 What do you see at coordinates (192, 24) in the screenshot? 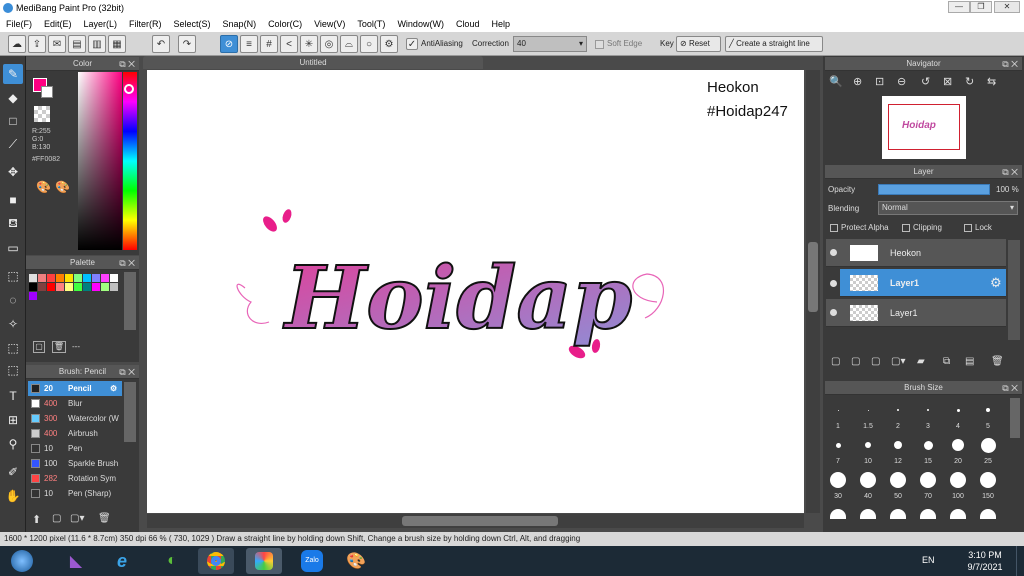
I see `menu-select: Select(S)` at bounding box center [192, 24].